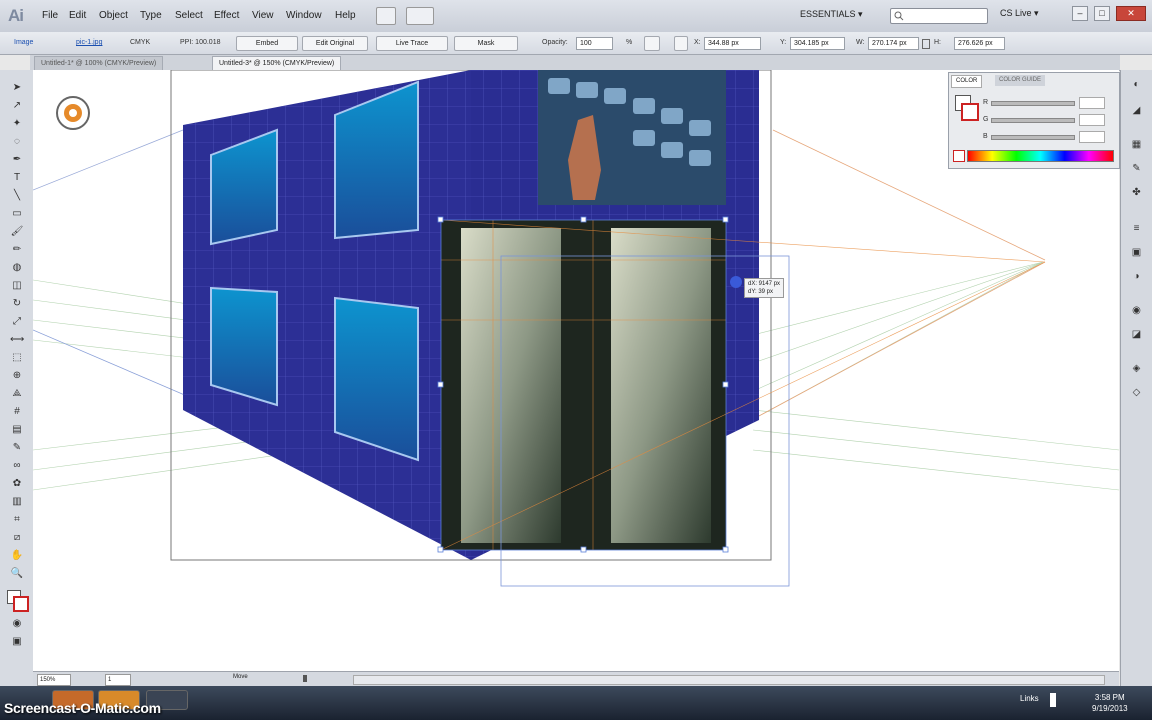 The width and height of the screenshot is (1152, 720). I want to click on x-field: 344.88 px, so click(732, 43).